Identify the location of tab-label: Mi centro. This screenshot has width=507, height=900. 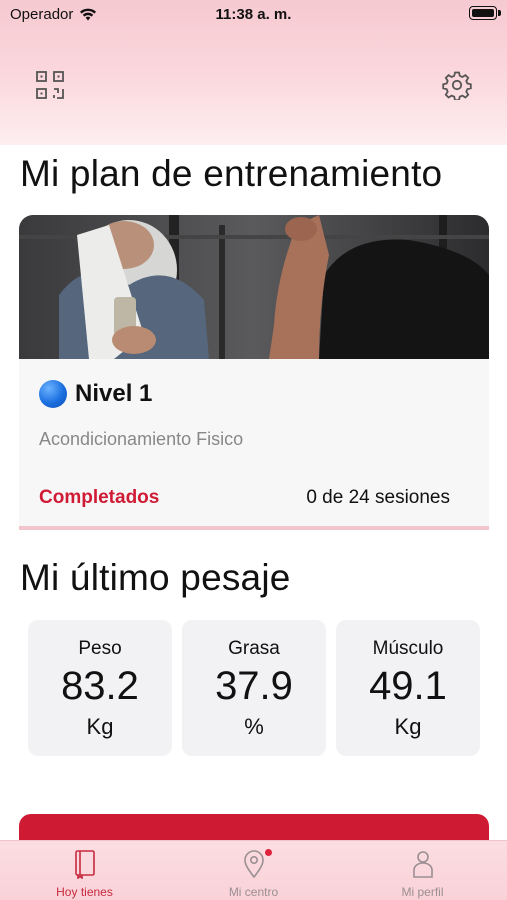
(253, 892).